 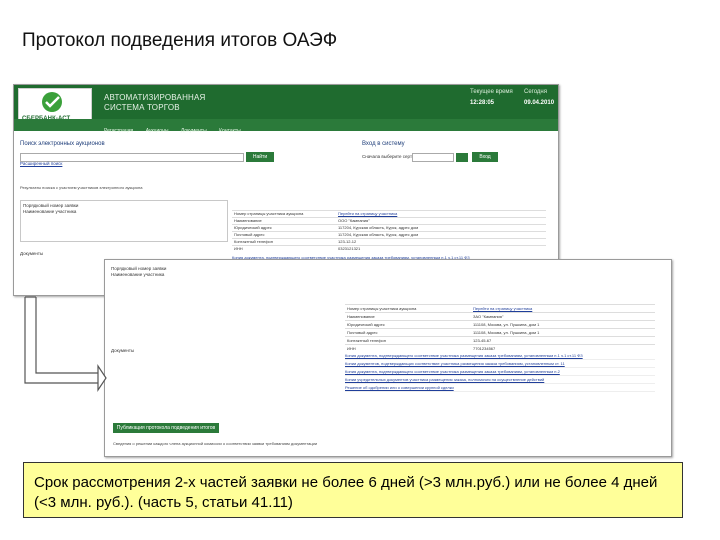 What do you see at coordinates (485, 157) in the screenshot?
I see `login-button: Вход` at bounding box center [485, 157].